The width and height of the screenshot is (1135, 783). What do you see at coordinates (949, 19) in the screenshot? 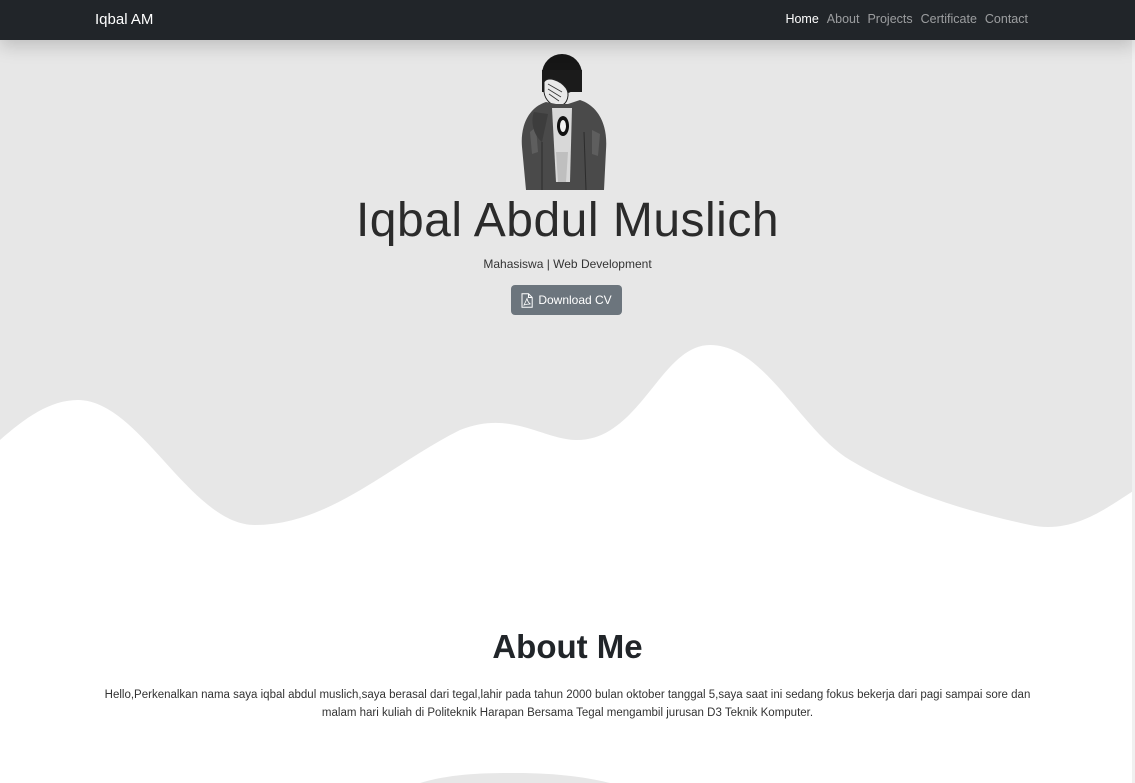
I see `nav-link-certificate: Certificate` at bounding box center [949, 19].